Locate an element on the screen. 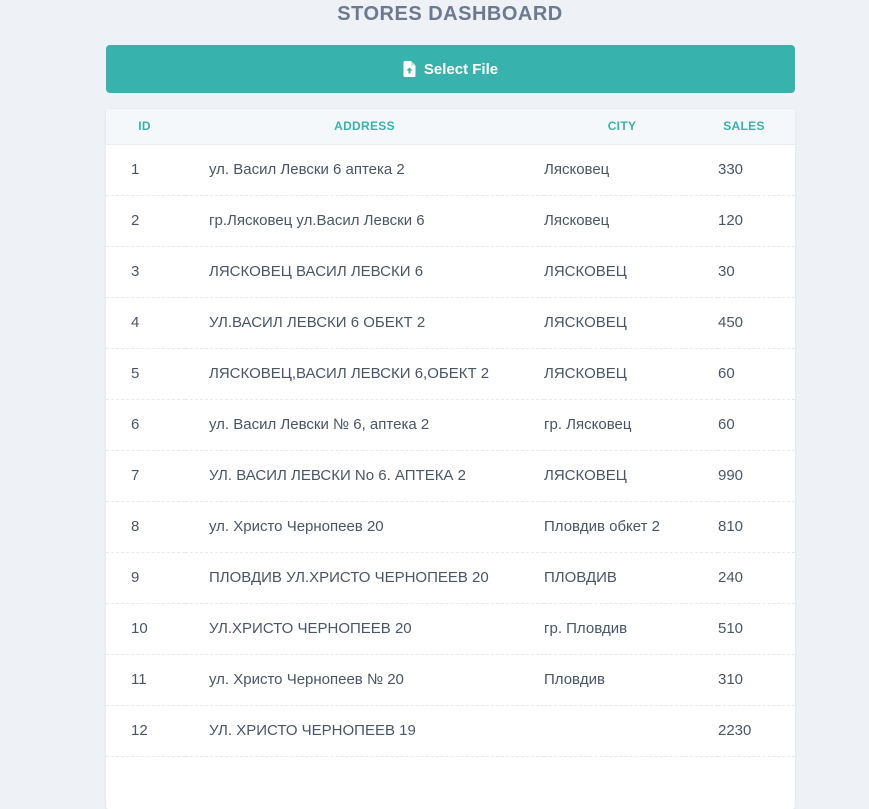  cell-id: 11 is located at coordinates (145, 680).